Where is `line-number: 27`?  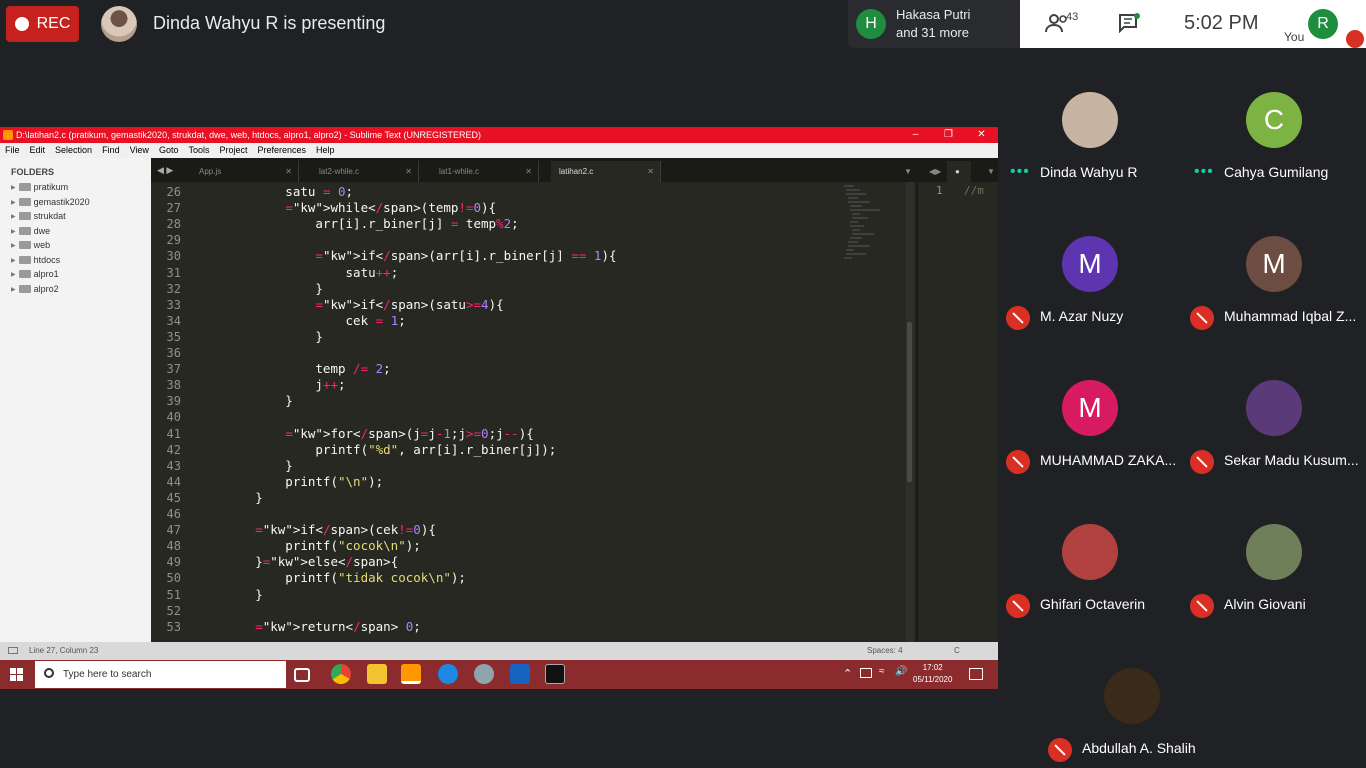
line-number: 27 is located at coordinates (173, 208).